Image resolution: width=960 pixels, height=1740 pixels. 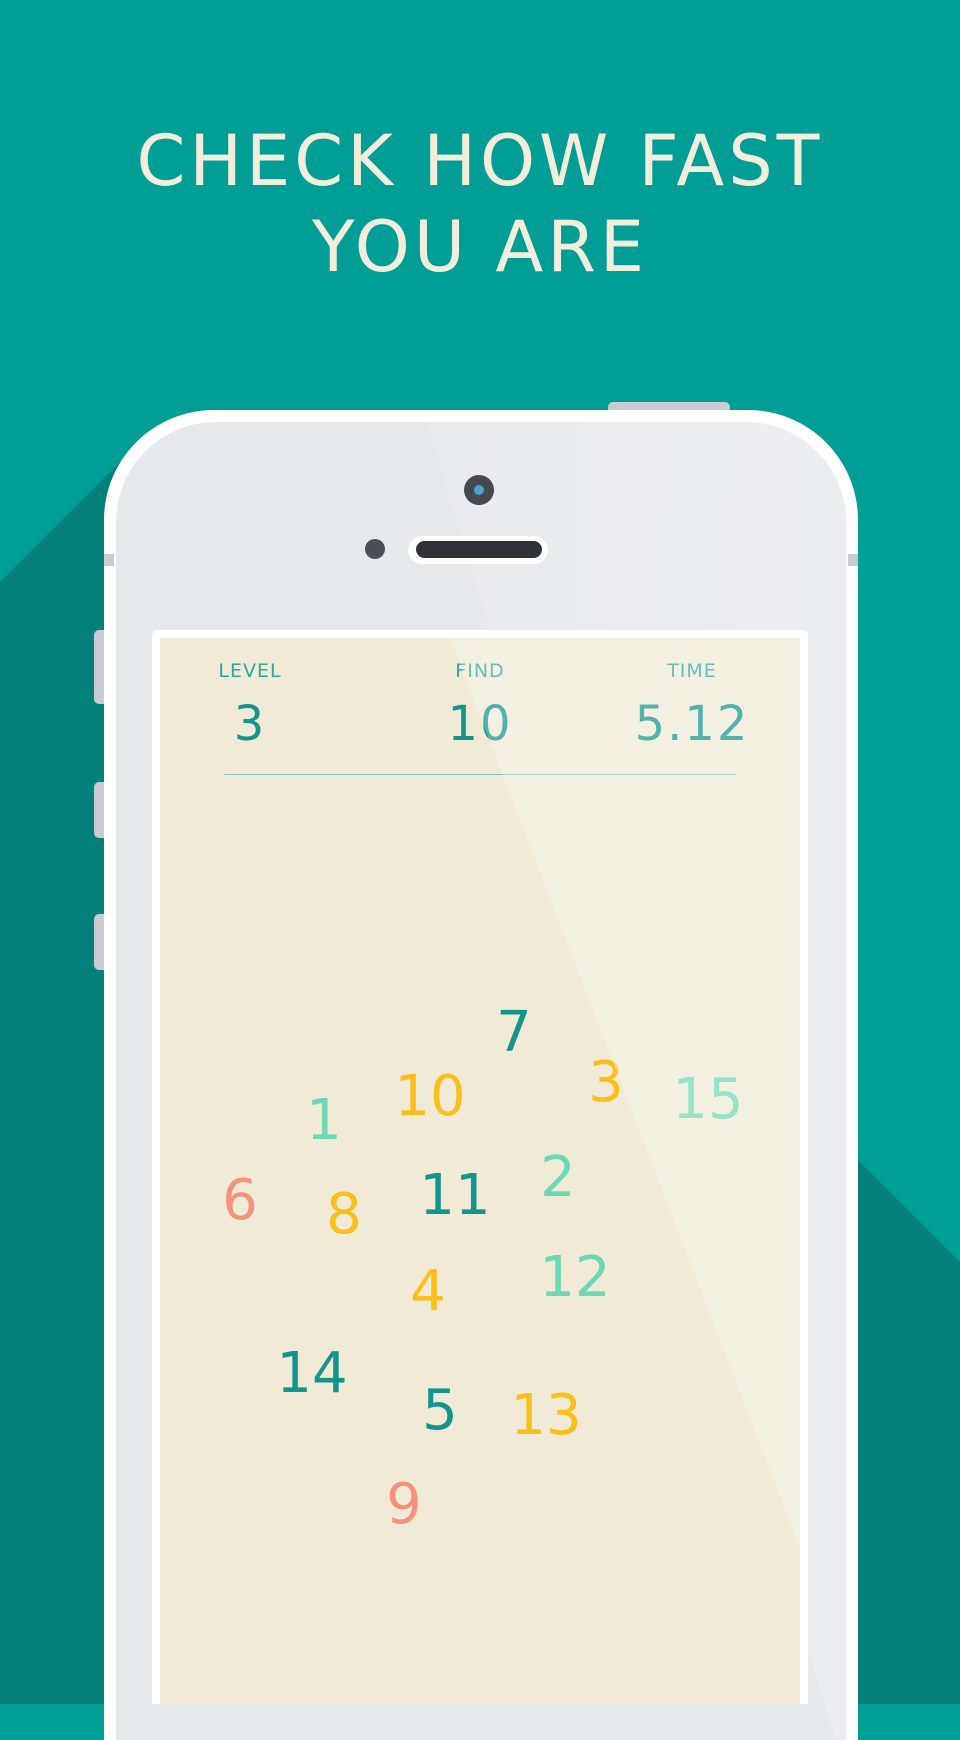 What do you see at coordinates (428, 1292) in the screenshot?
I see `number-tile-4: 4` at bounding box center [428, 1292].